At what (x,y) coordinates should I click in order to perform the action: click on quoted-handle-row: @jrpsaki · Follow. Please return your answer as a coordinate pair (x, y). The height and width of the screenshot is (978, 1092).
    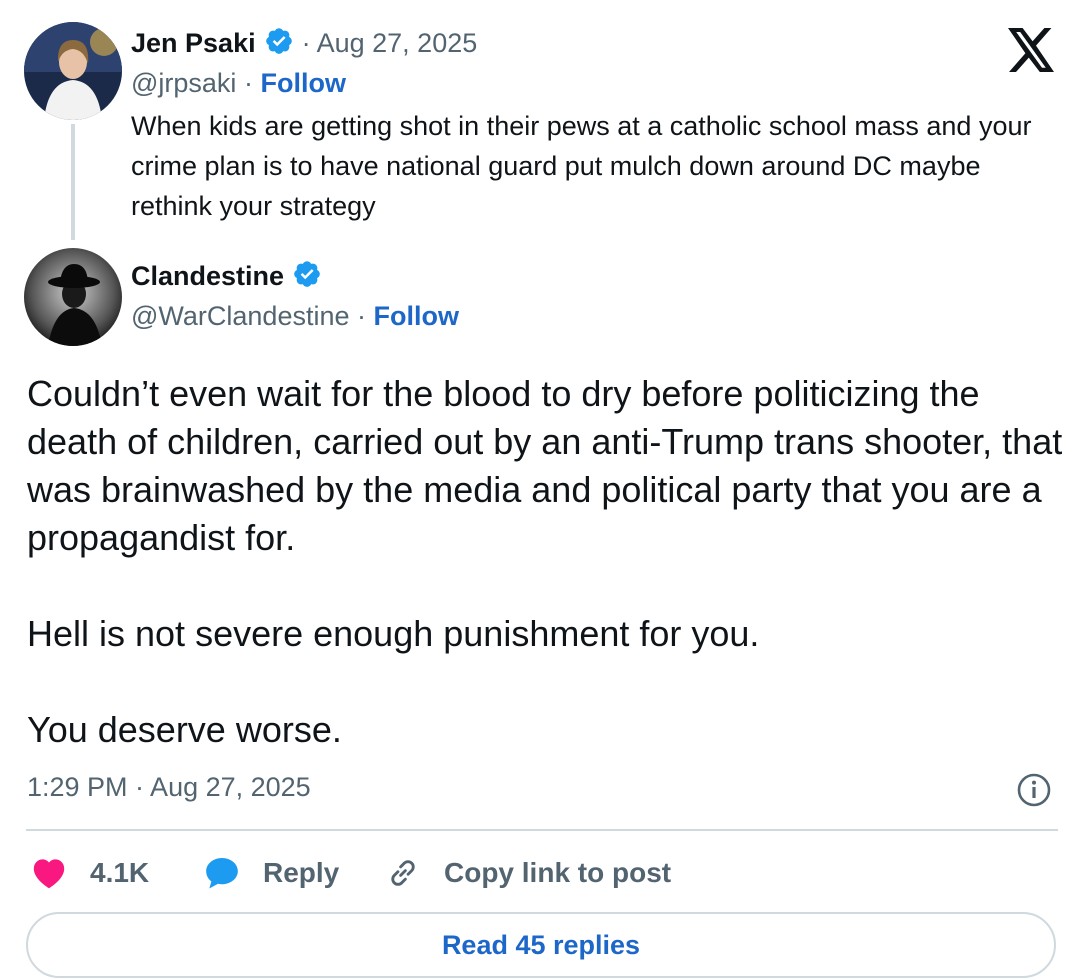
    Looking at the image, I should click on (238, 83).